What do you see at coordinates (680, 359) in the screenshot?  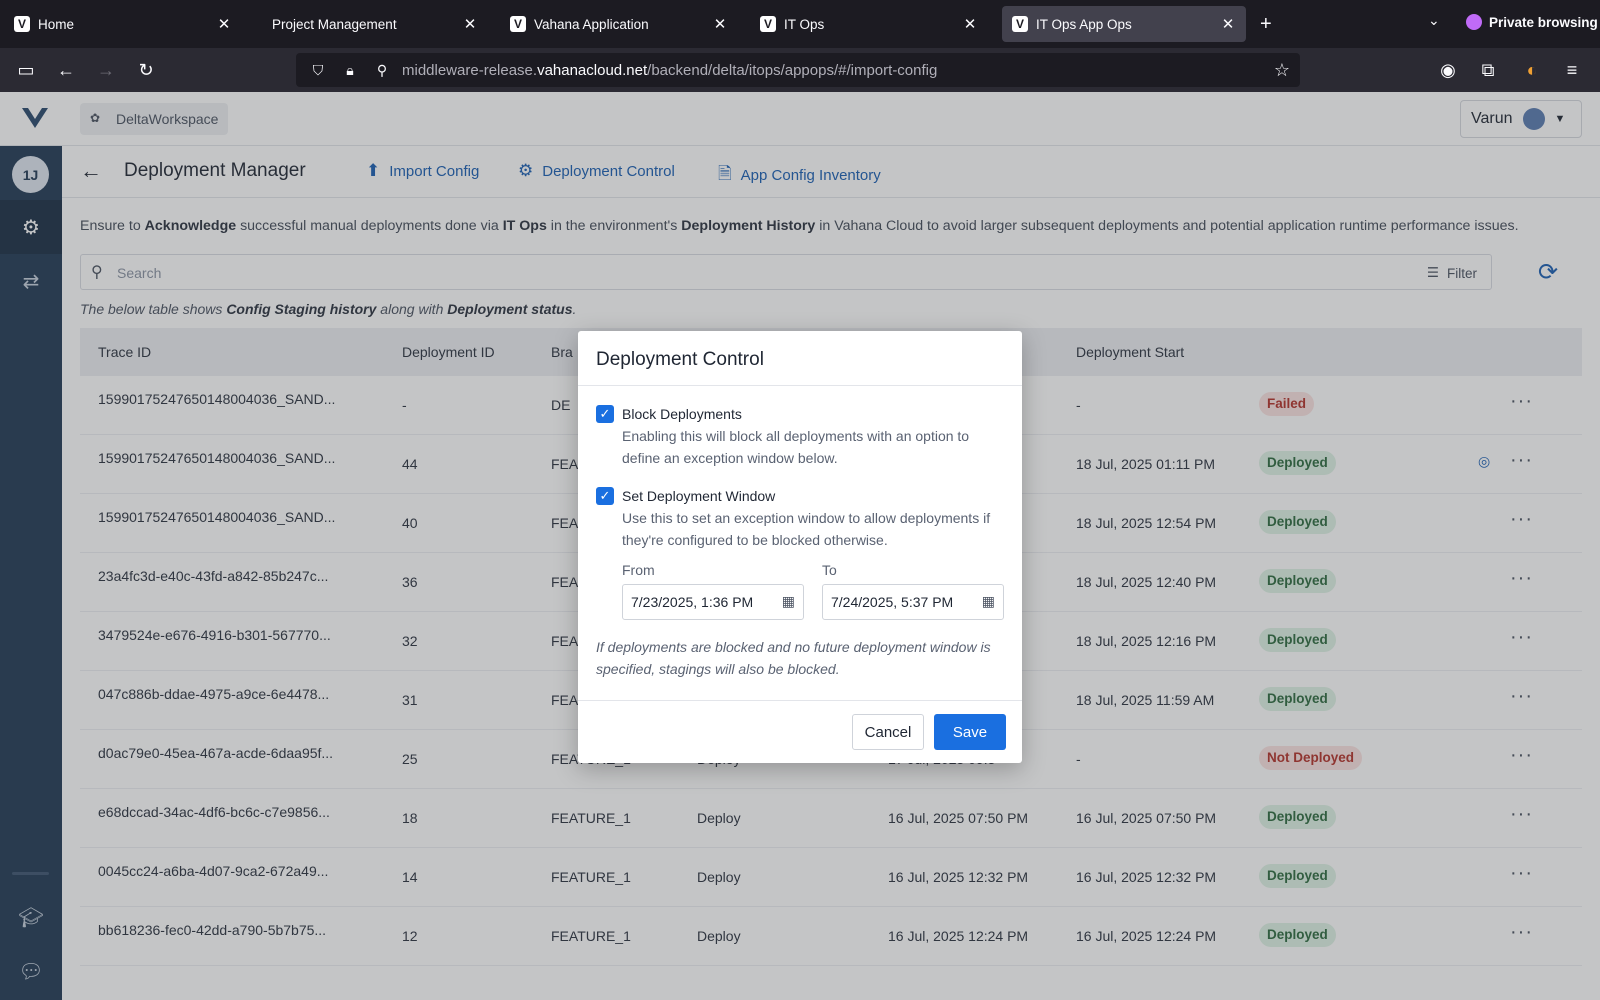 I see `dialog-title: Deployment Control` at bounding box center [680, 359].